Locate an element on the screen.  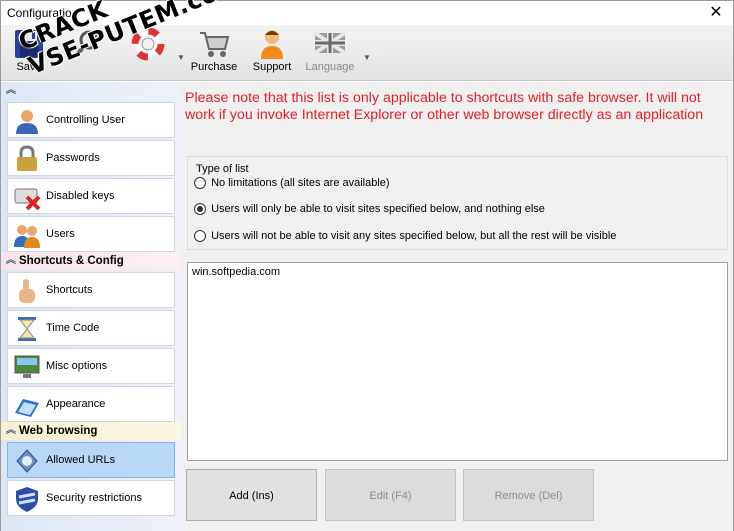
sidebar-item-label: Misc options is located at coordinates (77, 366).